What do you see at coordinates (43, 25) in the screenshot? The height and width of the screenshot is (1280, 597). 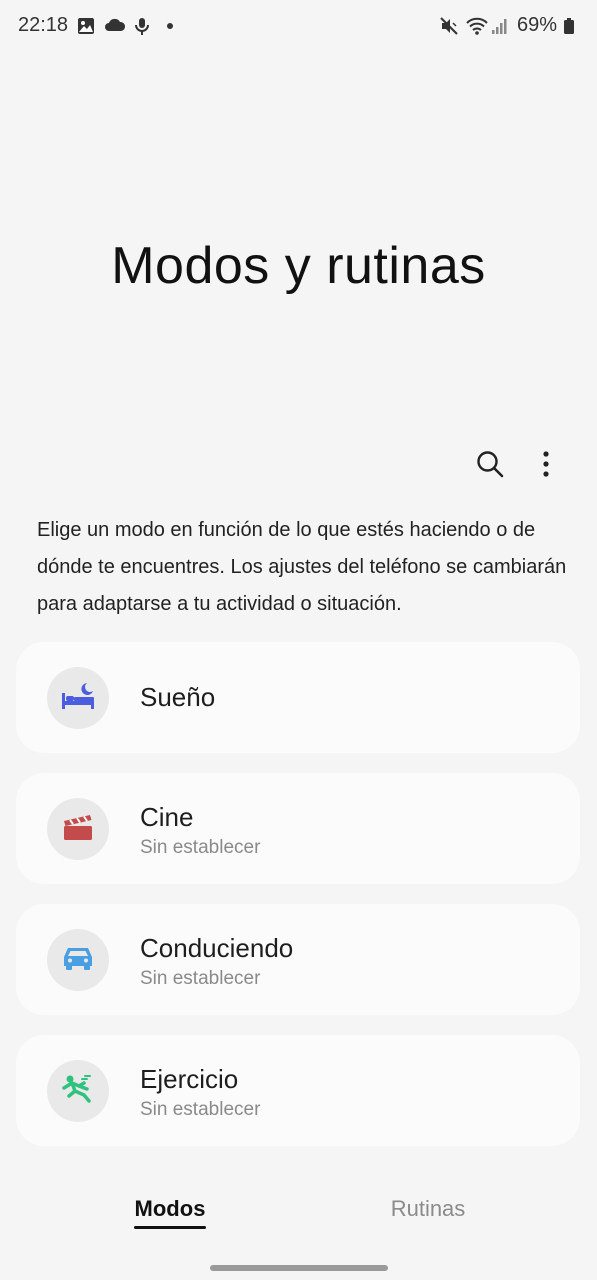 I see `status-time: 22:18` at bounding box center [43, 25].